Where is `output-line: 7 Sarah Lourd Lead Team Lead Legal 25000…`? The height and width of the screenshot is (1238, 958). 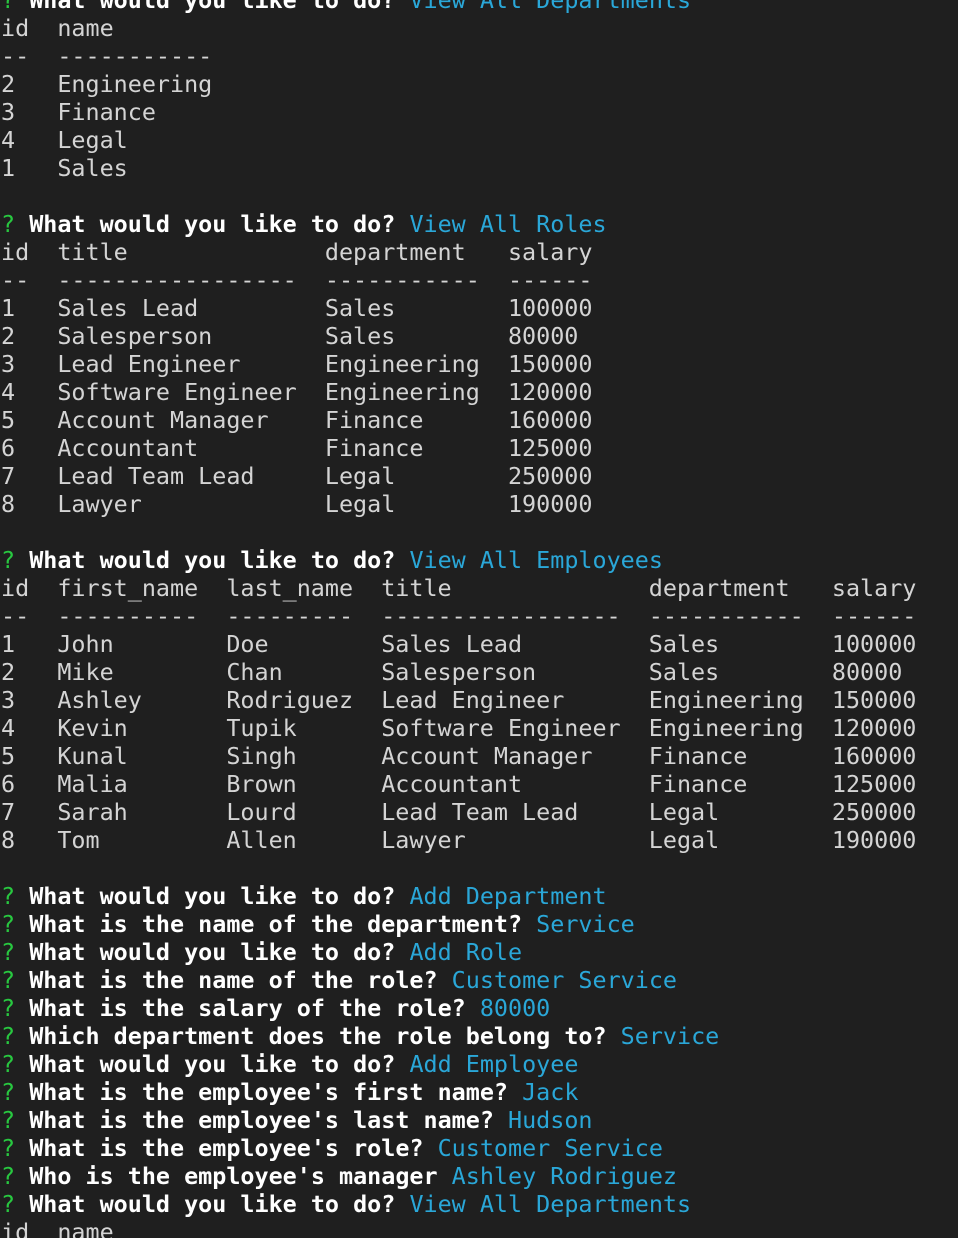 output-line: 7 Sarah Lourd Lead Team Lead Legal 25000… is located at coordinates (458, 812).